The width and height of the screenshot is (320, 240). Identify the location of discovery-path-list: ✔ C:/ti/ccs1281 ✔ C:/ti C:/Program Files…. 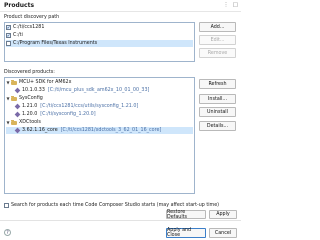
(99, 42).